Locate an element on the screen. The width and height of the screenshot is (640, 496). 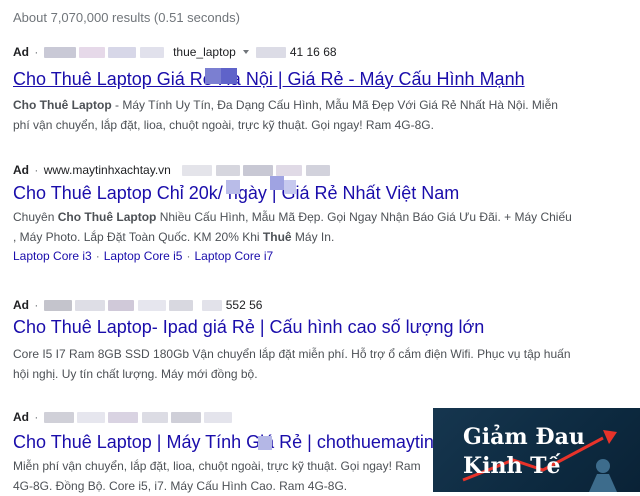
giam-dau-kinh-te-logo: Giảm Đau Kinh Tế is located at coordinates (536, 450).